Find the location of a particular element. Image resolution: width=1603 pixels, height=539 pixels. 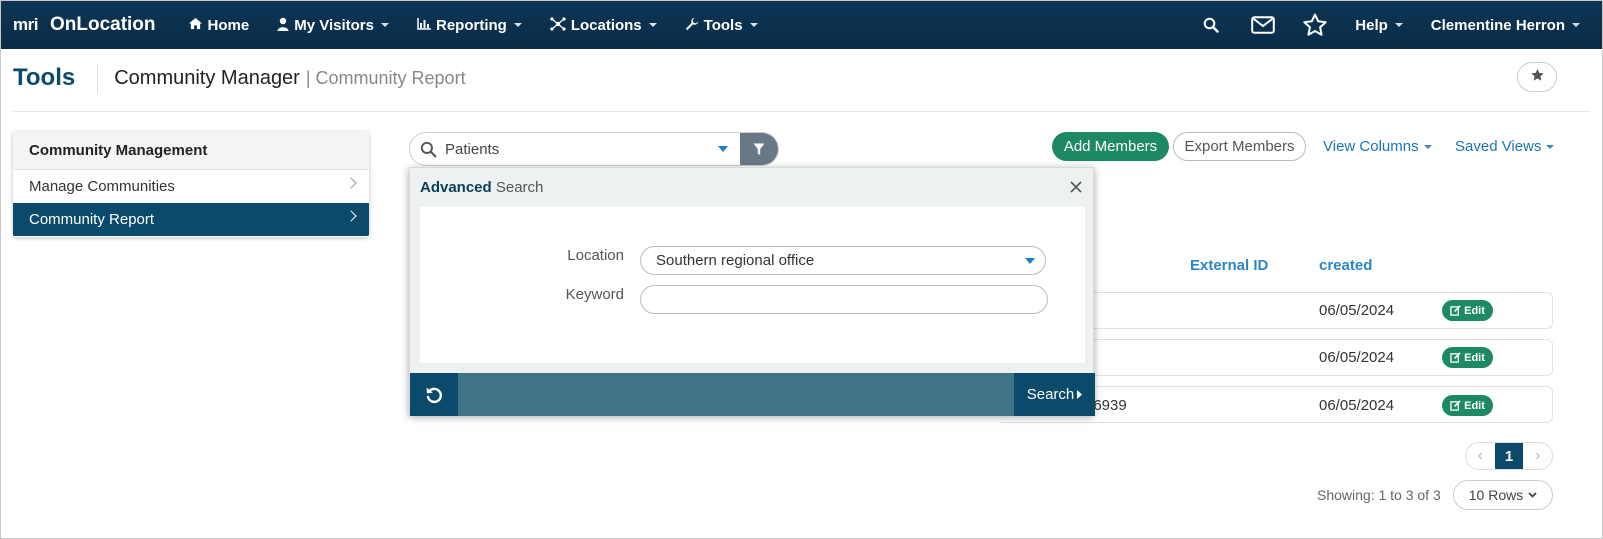

header-divider is located at coordinates (98, 78).